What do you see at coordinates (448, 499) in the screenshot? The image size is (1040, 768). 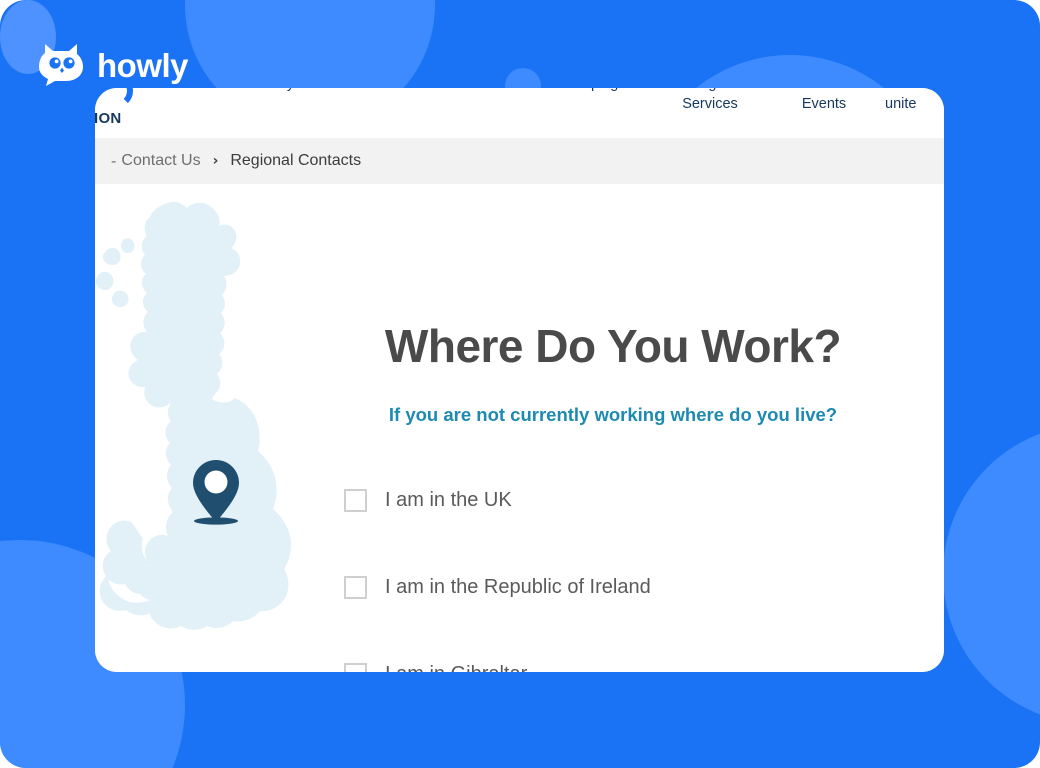 I see `option-label-uk: I am in the UK` at bounding box center [448, 499].